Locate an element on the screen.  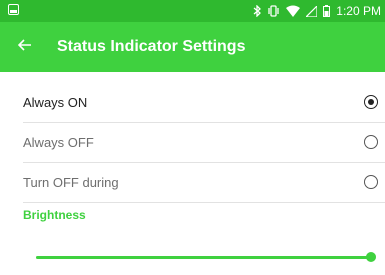
option-always-on: Always ON is located at coordinates (192, 102).